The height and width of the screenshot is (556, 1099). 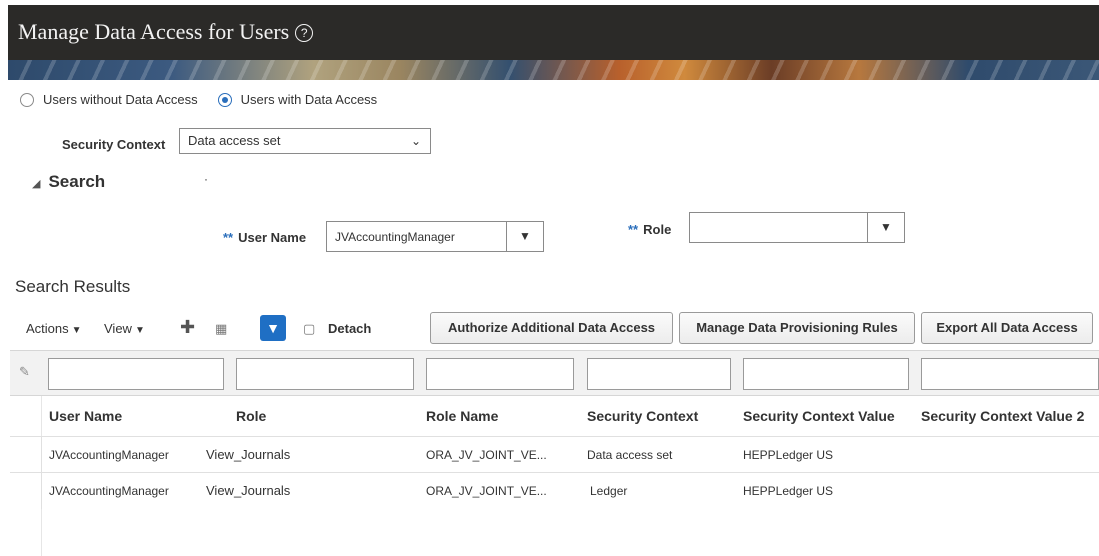 I want to click on radio-label: Users without Data Access, so click(x=120, y=99).